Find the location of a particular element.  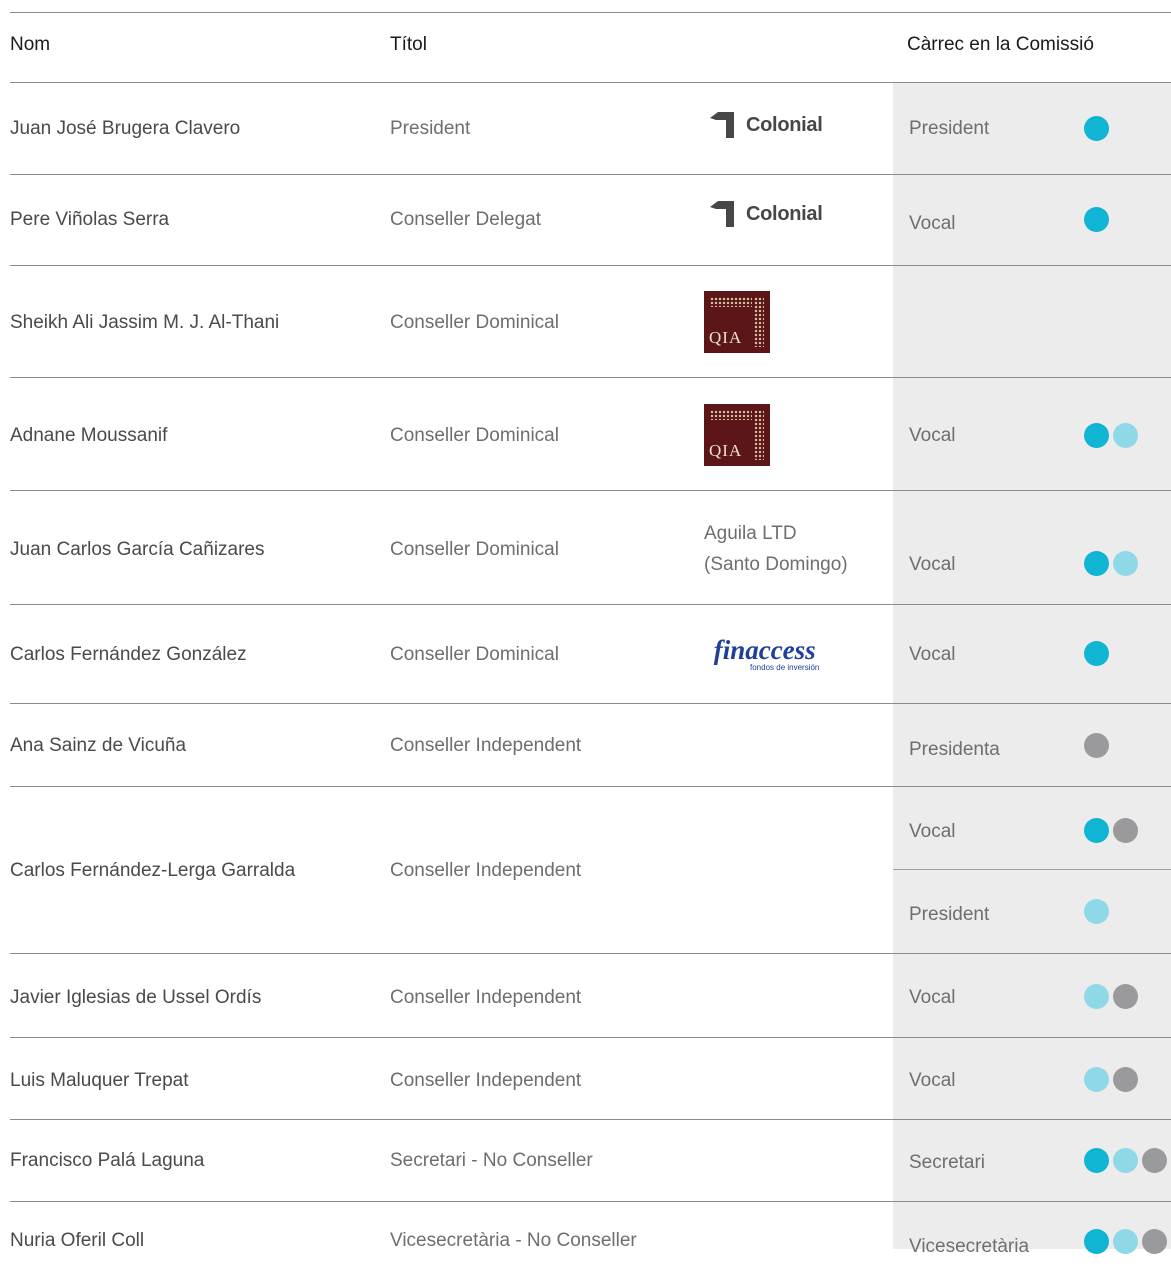

member-name: Ana Sainz de Vicuña is located at coordinates (98, 745).